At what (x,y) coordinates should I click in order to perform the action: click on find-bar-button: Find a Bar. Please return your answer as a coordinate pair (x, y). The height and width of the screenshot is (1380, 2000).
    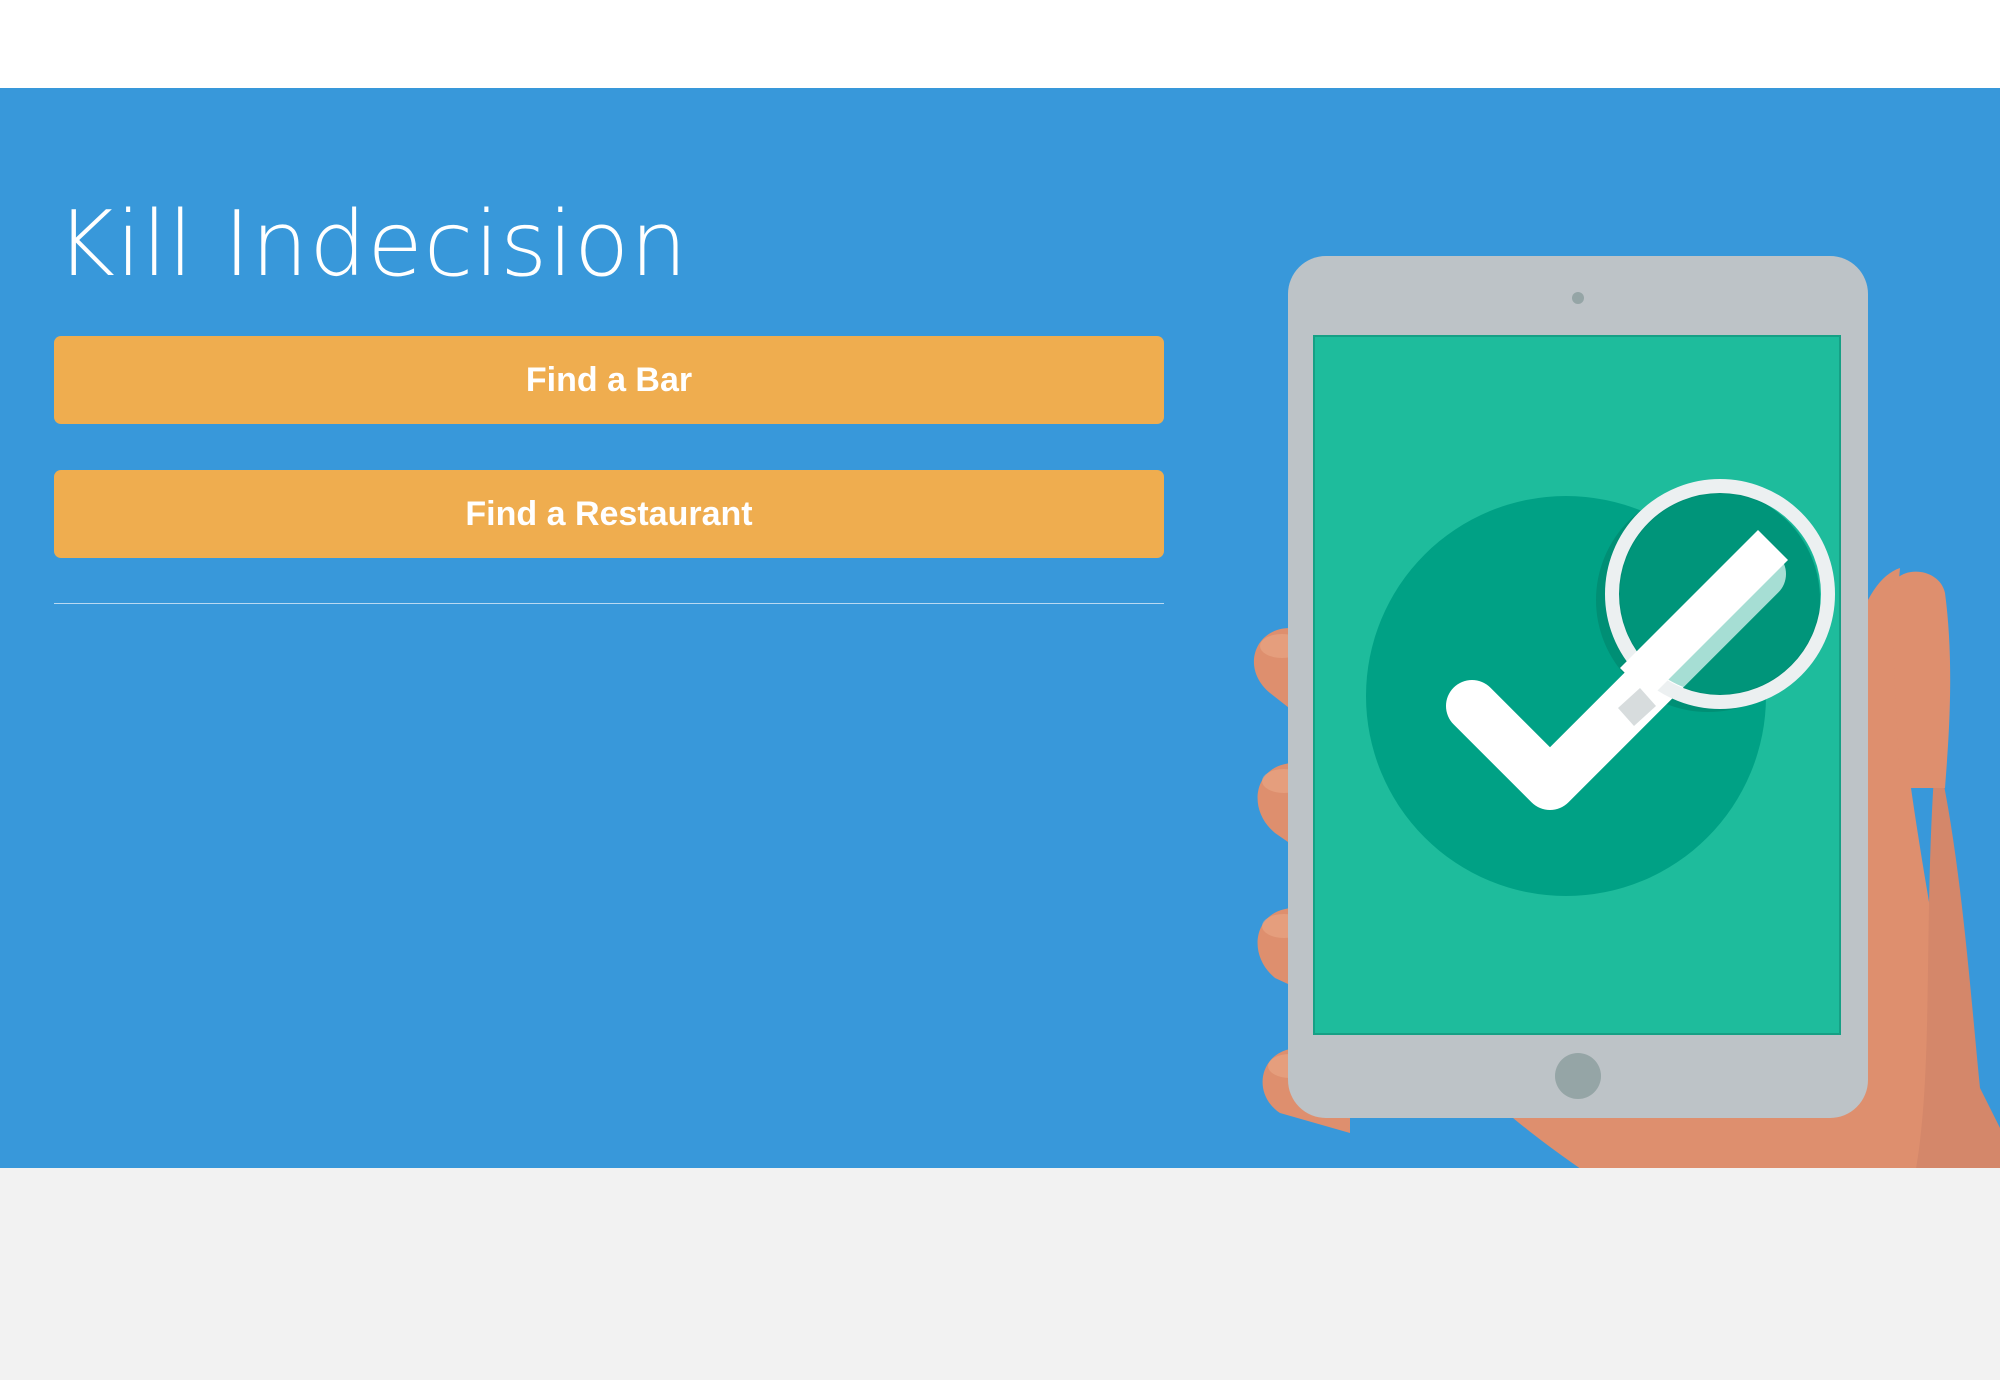
    Looking at the image, I should click on (609, 380).